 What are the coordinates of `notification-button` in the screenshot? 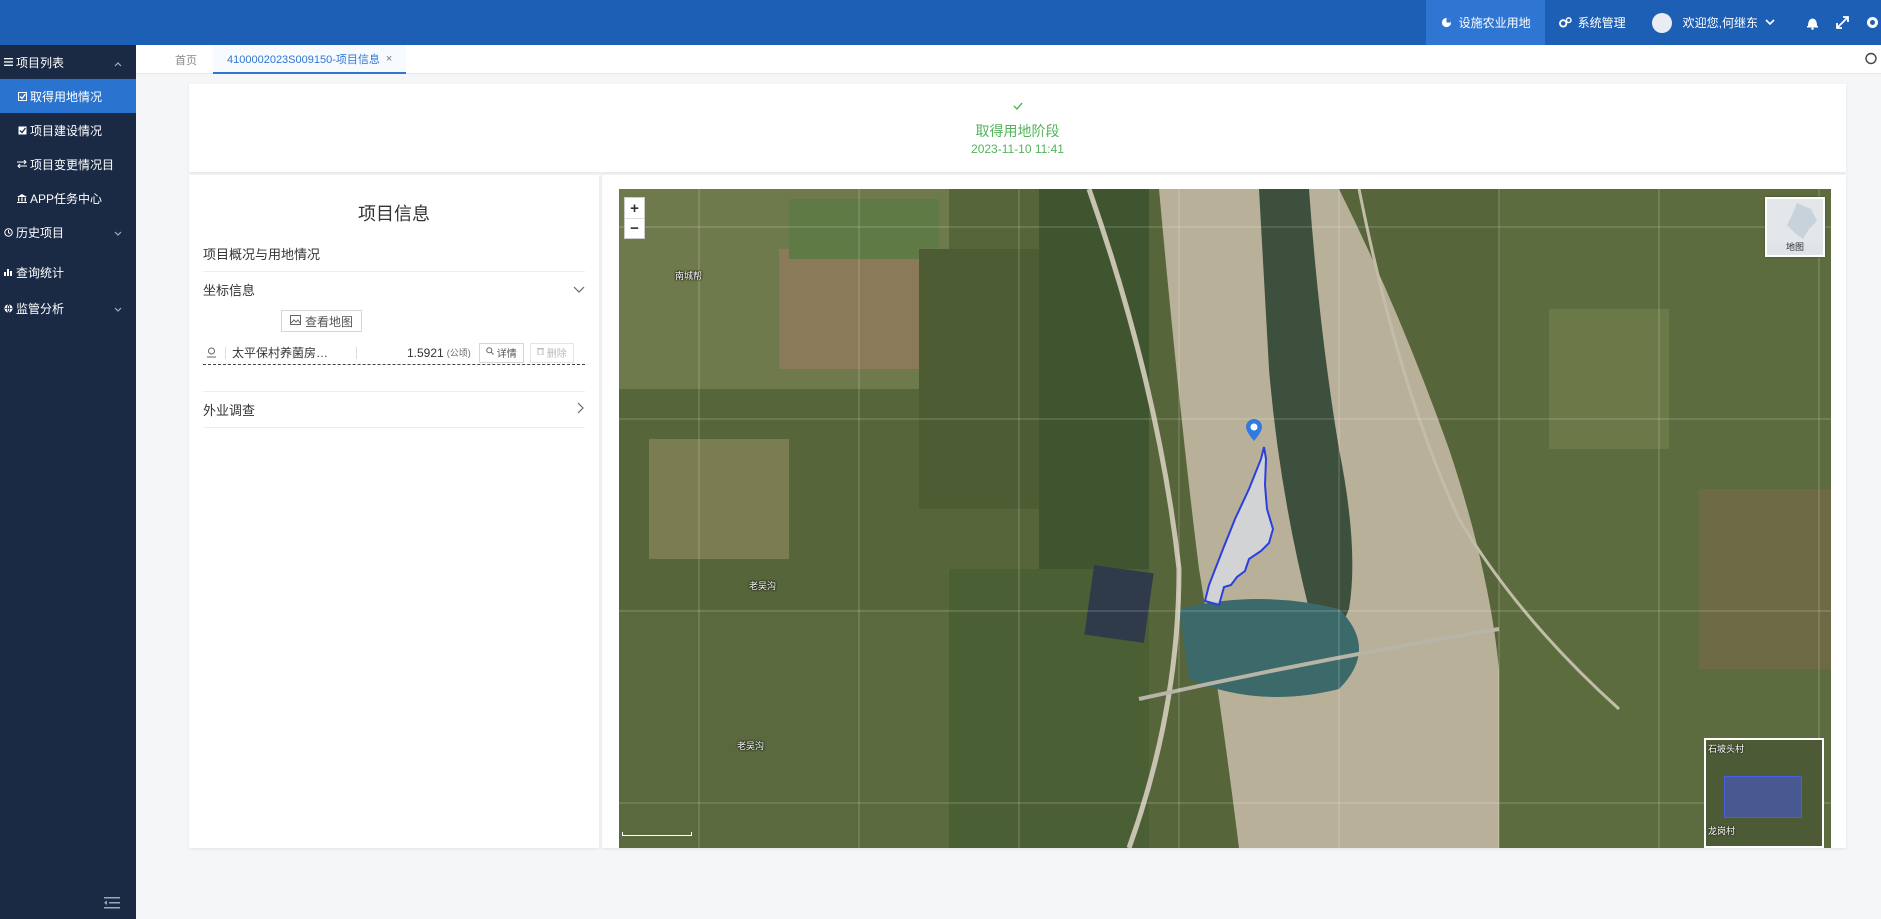 It's located at (1807, 22).